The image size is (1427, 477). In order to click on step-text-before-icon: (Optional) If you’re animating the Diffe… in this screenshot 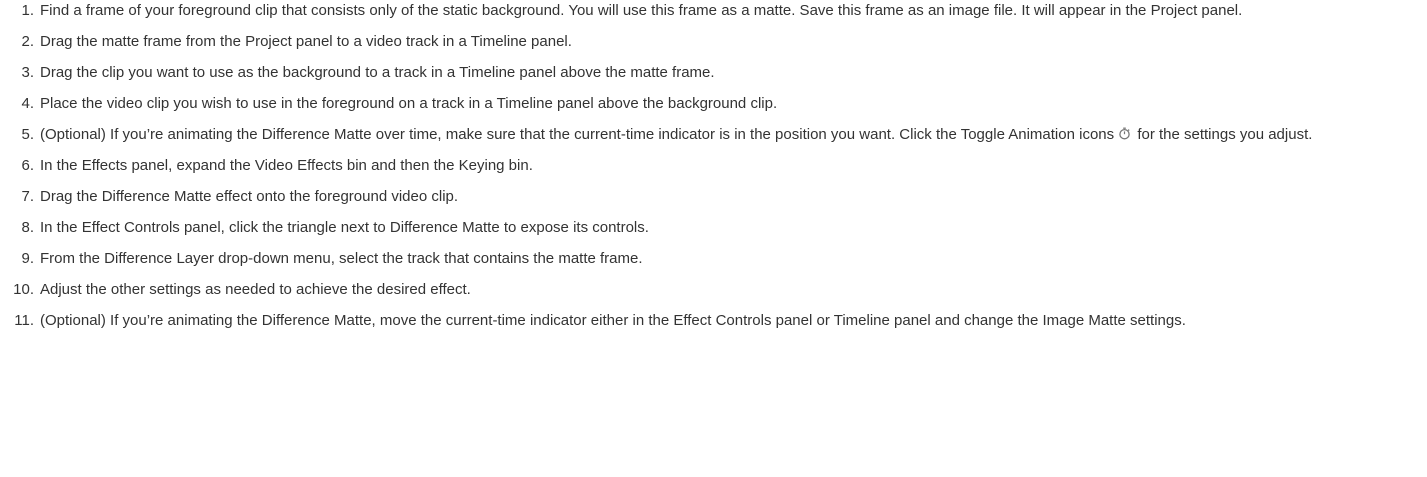, I will do `click(577, 134)`.